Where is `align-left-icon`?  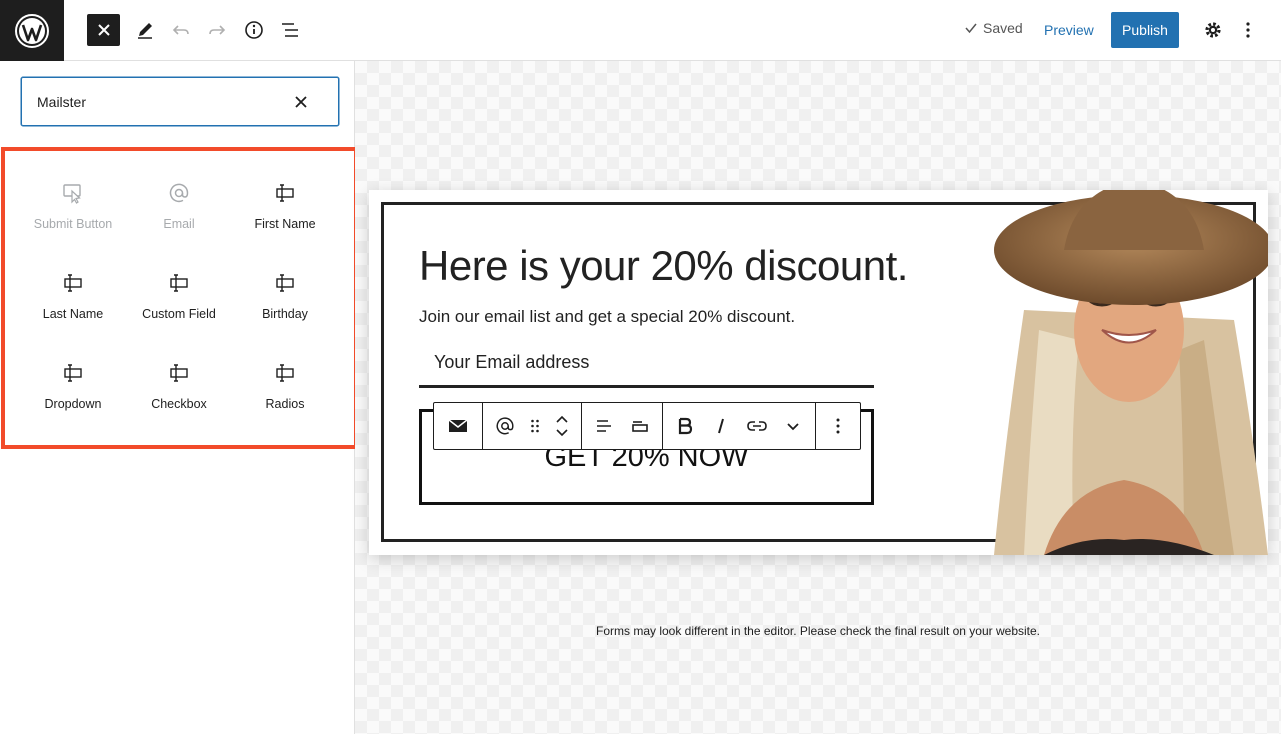 align-left-icon is located at coordinates (604, 426).